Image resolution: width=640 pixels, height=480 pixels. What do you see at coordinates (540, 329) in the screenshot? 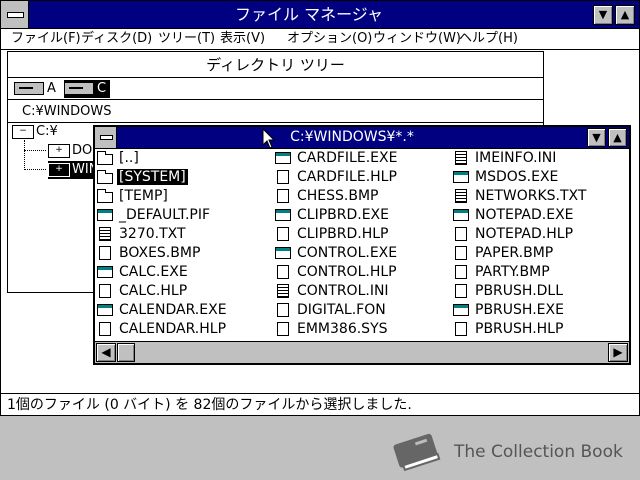
I see `file-item: PBRUSH.HLP` at bounding box center [540, 329].